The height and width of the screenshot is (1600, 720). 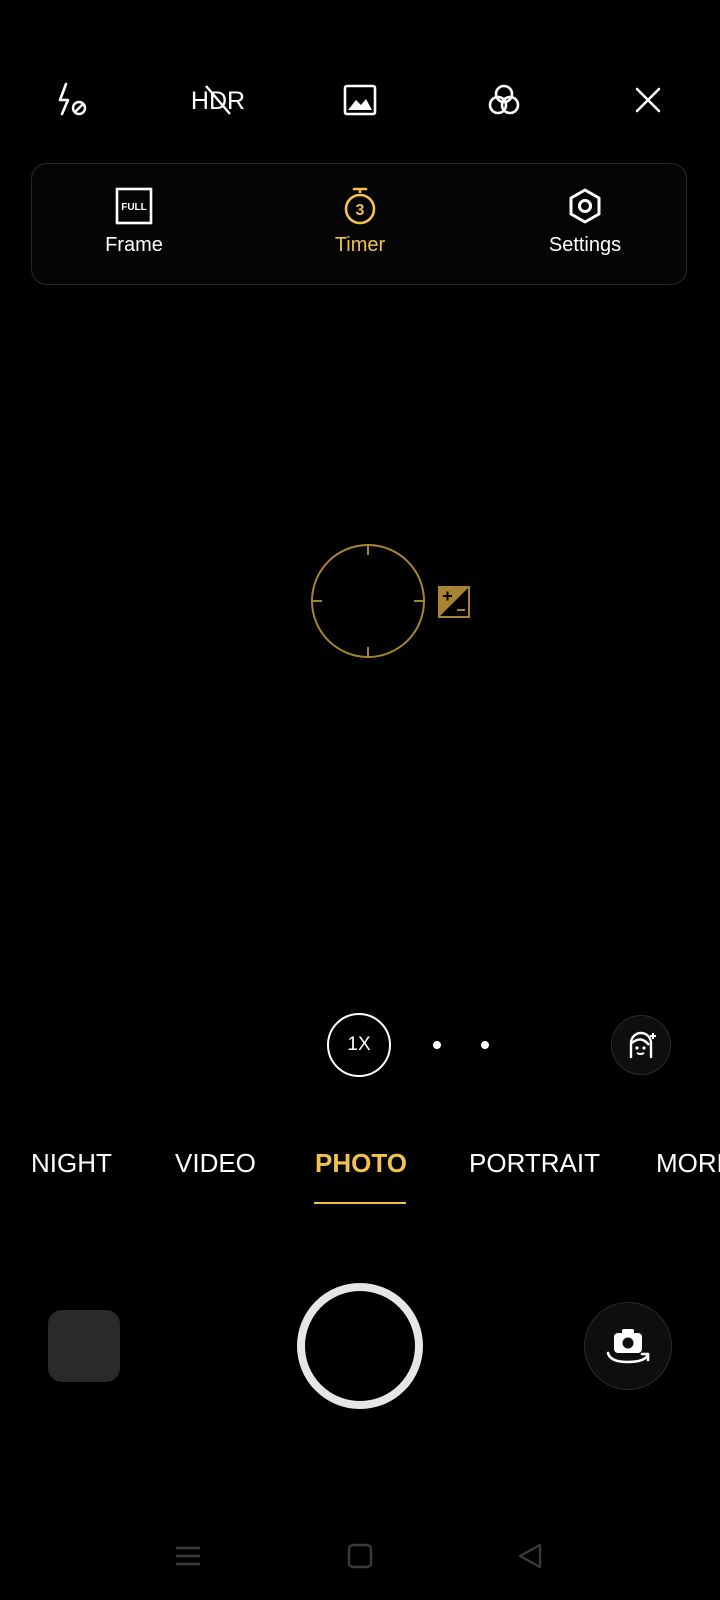 What do you see at coordinates (134, 245) in the screenshot?
I see `frame-label: Frame` at bounding box center [134, 245].